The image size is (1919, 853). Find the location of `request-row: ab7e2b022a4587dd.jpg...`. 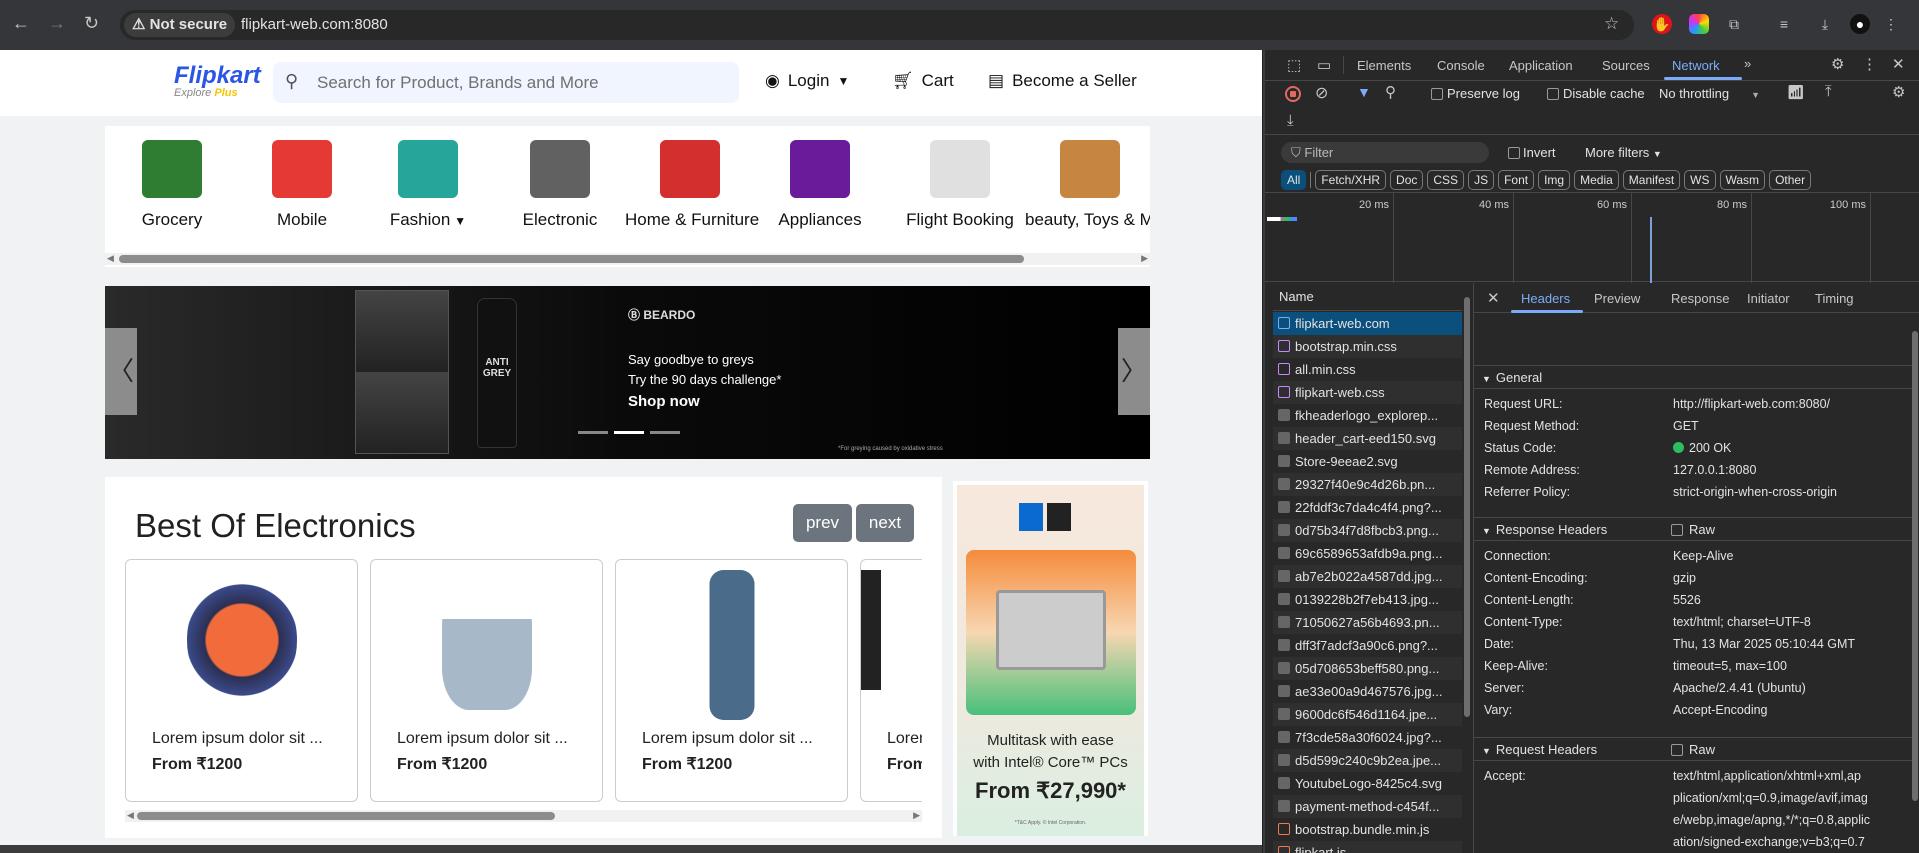

request-row: ab7e2b022a4587dd.jpg... is located at coordinates (1367, 576).